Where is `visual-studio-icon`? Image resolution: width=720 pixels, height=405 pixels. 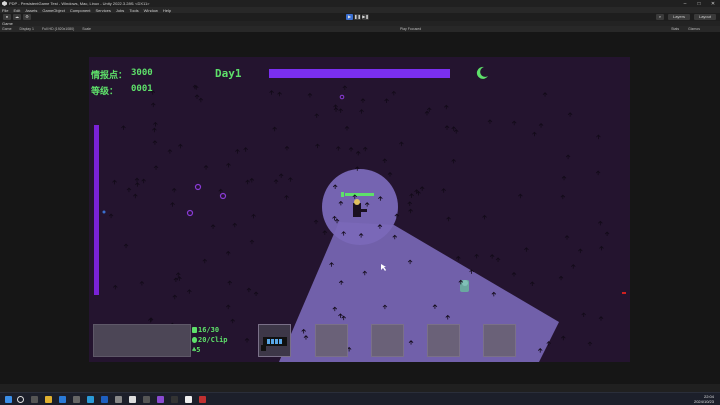 visual-studio-icon is located at coordinates (160, 399).